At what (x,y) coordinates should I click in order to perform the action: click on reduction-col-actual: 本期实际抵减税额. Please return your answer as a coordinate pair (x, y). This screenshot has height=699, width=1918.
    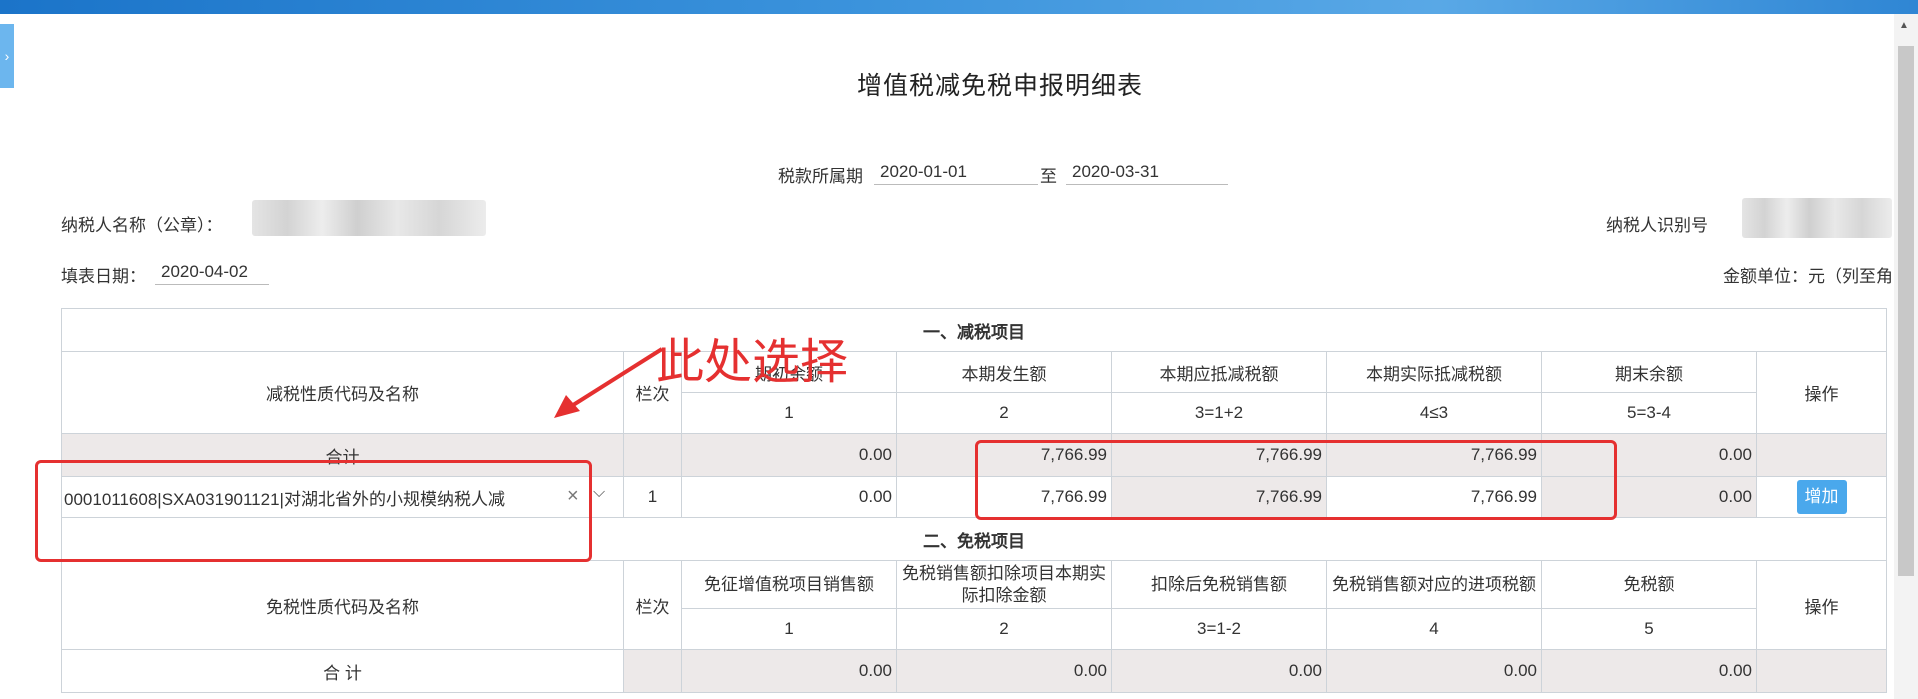
    Looking at the image, I should click on (1434, 372).